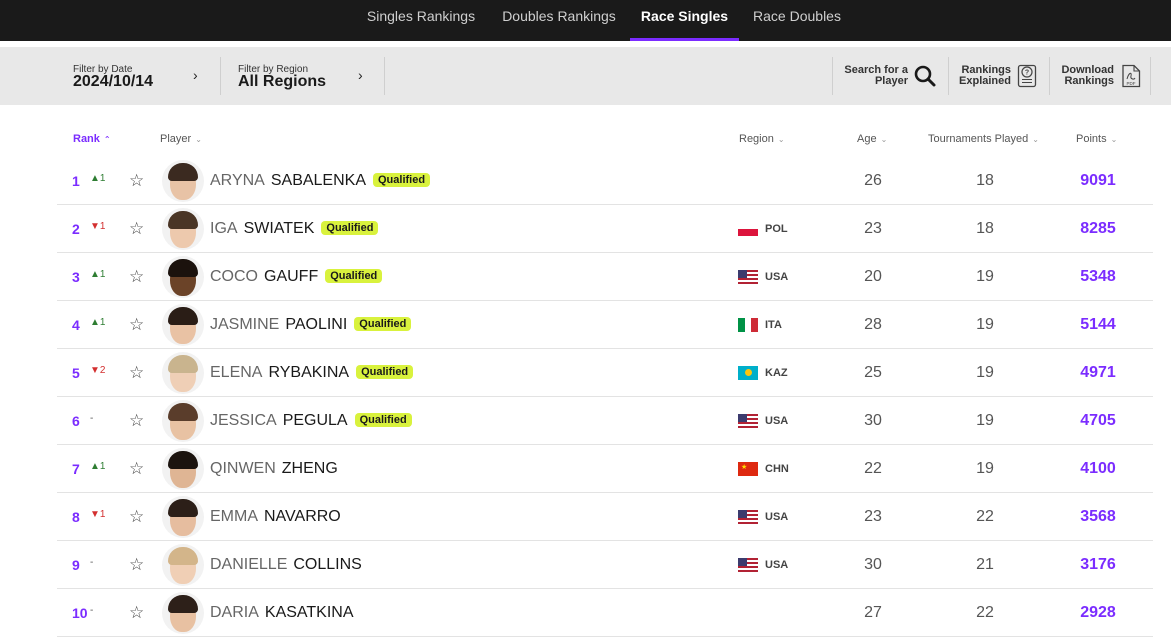  I want to click on column-header-rank: Rank ⌃, so click(92, 139).